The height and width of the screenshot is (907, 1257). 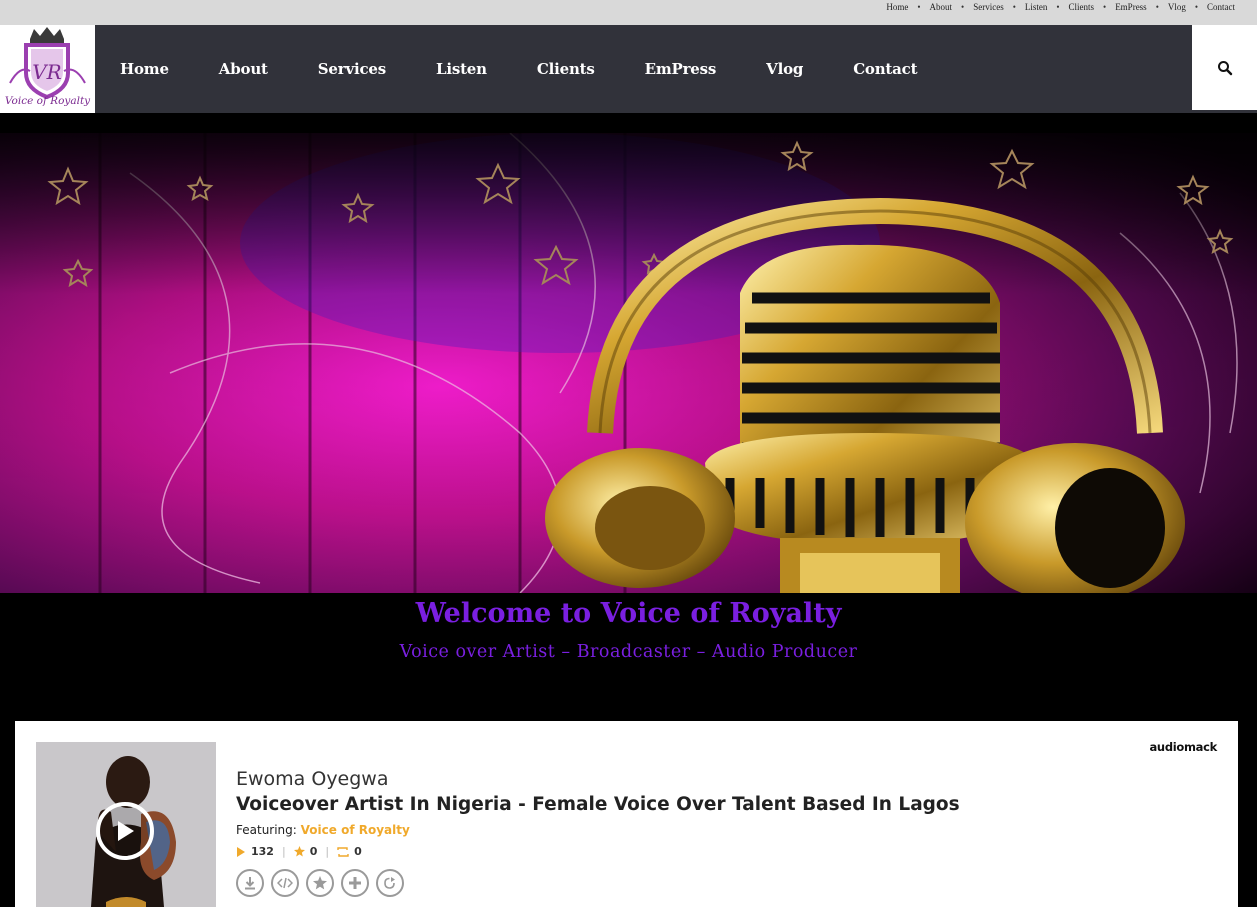 What do you see at coordinates (1131, 7) in the screenshot?
I see `top-menu-empress: EmPress` at bounding box center [1131, 7].